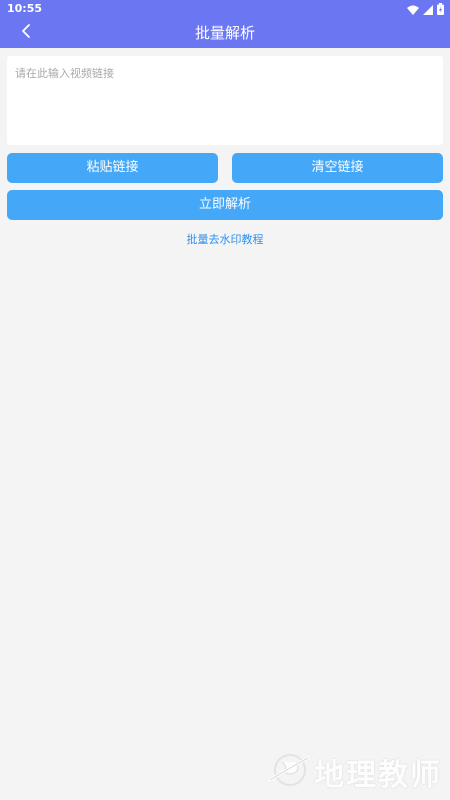 This screenshot has width=450, height=800. Describe the element at coordinates (225, 205) in the screenshot. I see `parse-now-button: 立即解析` at that location.